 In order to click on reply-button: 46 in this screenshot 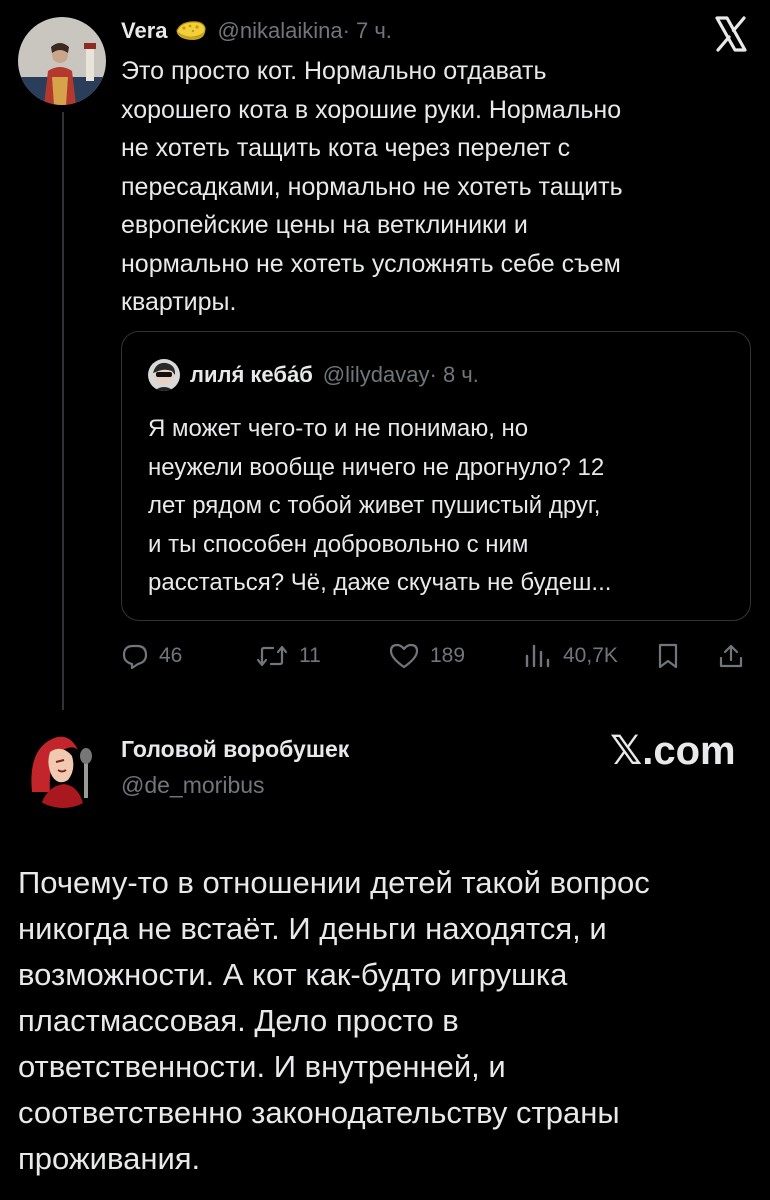, I will do `click(151, 656)`.